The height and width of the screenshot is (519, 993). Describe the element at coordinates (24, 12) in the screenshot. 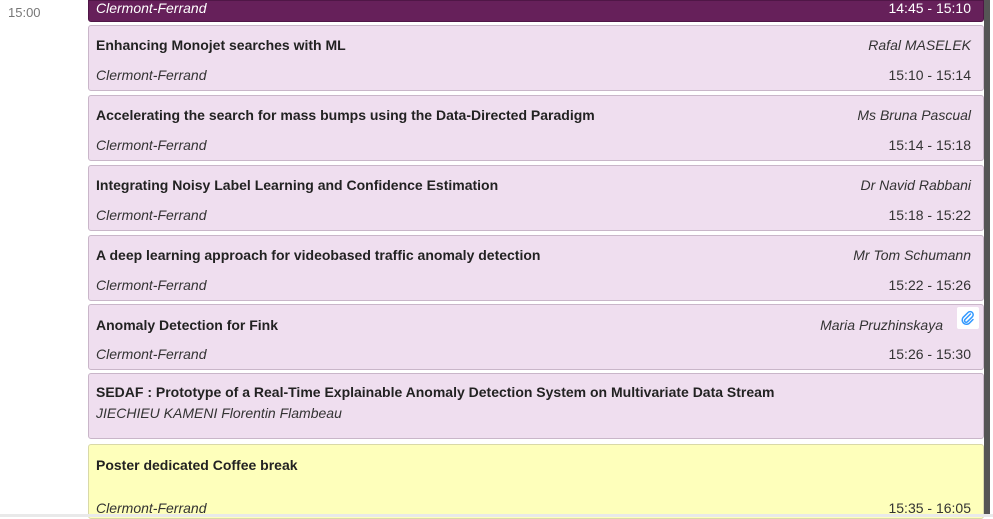

I see `time-axis-label: 15:00` at that location.